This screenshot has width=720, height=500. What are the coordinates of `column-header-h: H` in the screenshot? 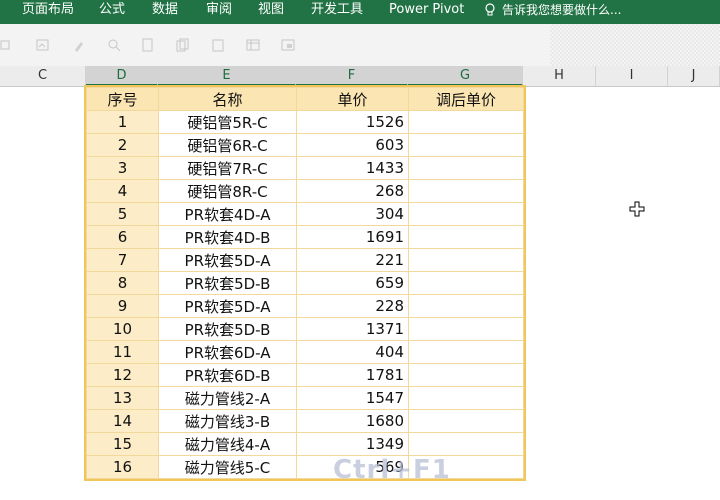 It's located at (559, 76).